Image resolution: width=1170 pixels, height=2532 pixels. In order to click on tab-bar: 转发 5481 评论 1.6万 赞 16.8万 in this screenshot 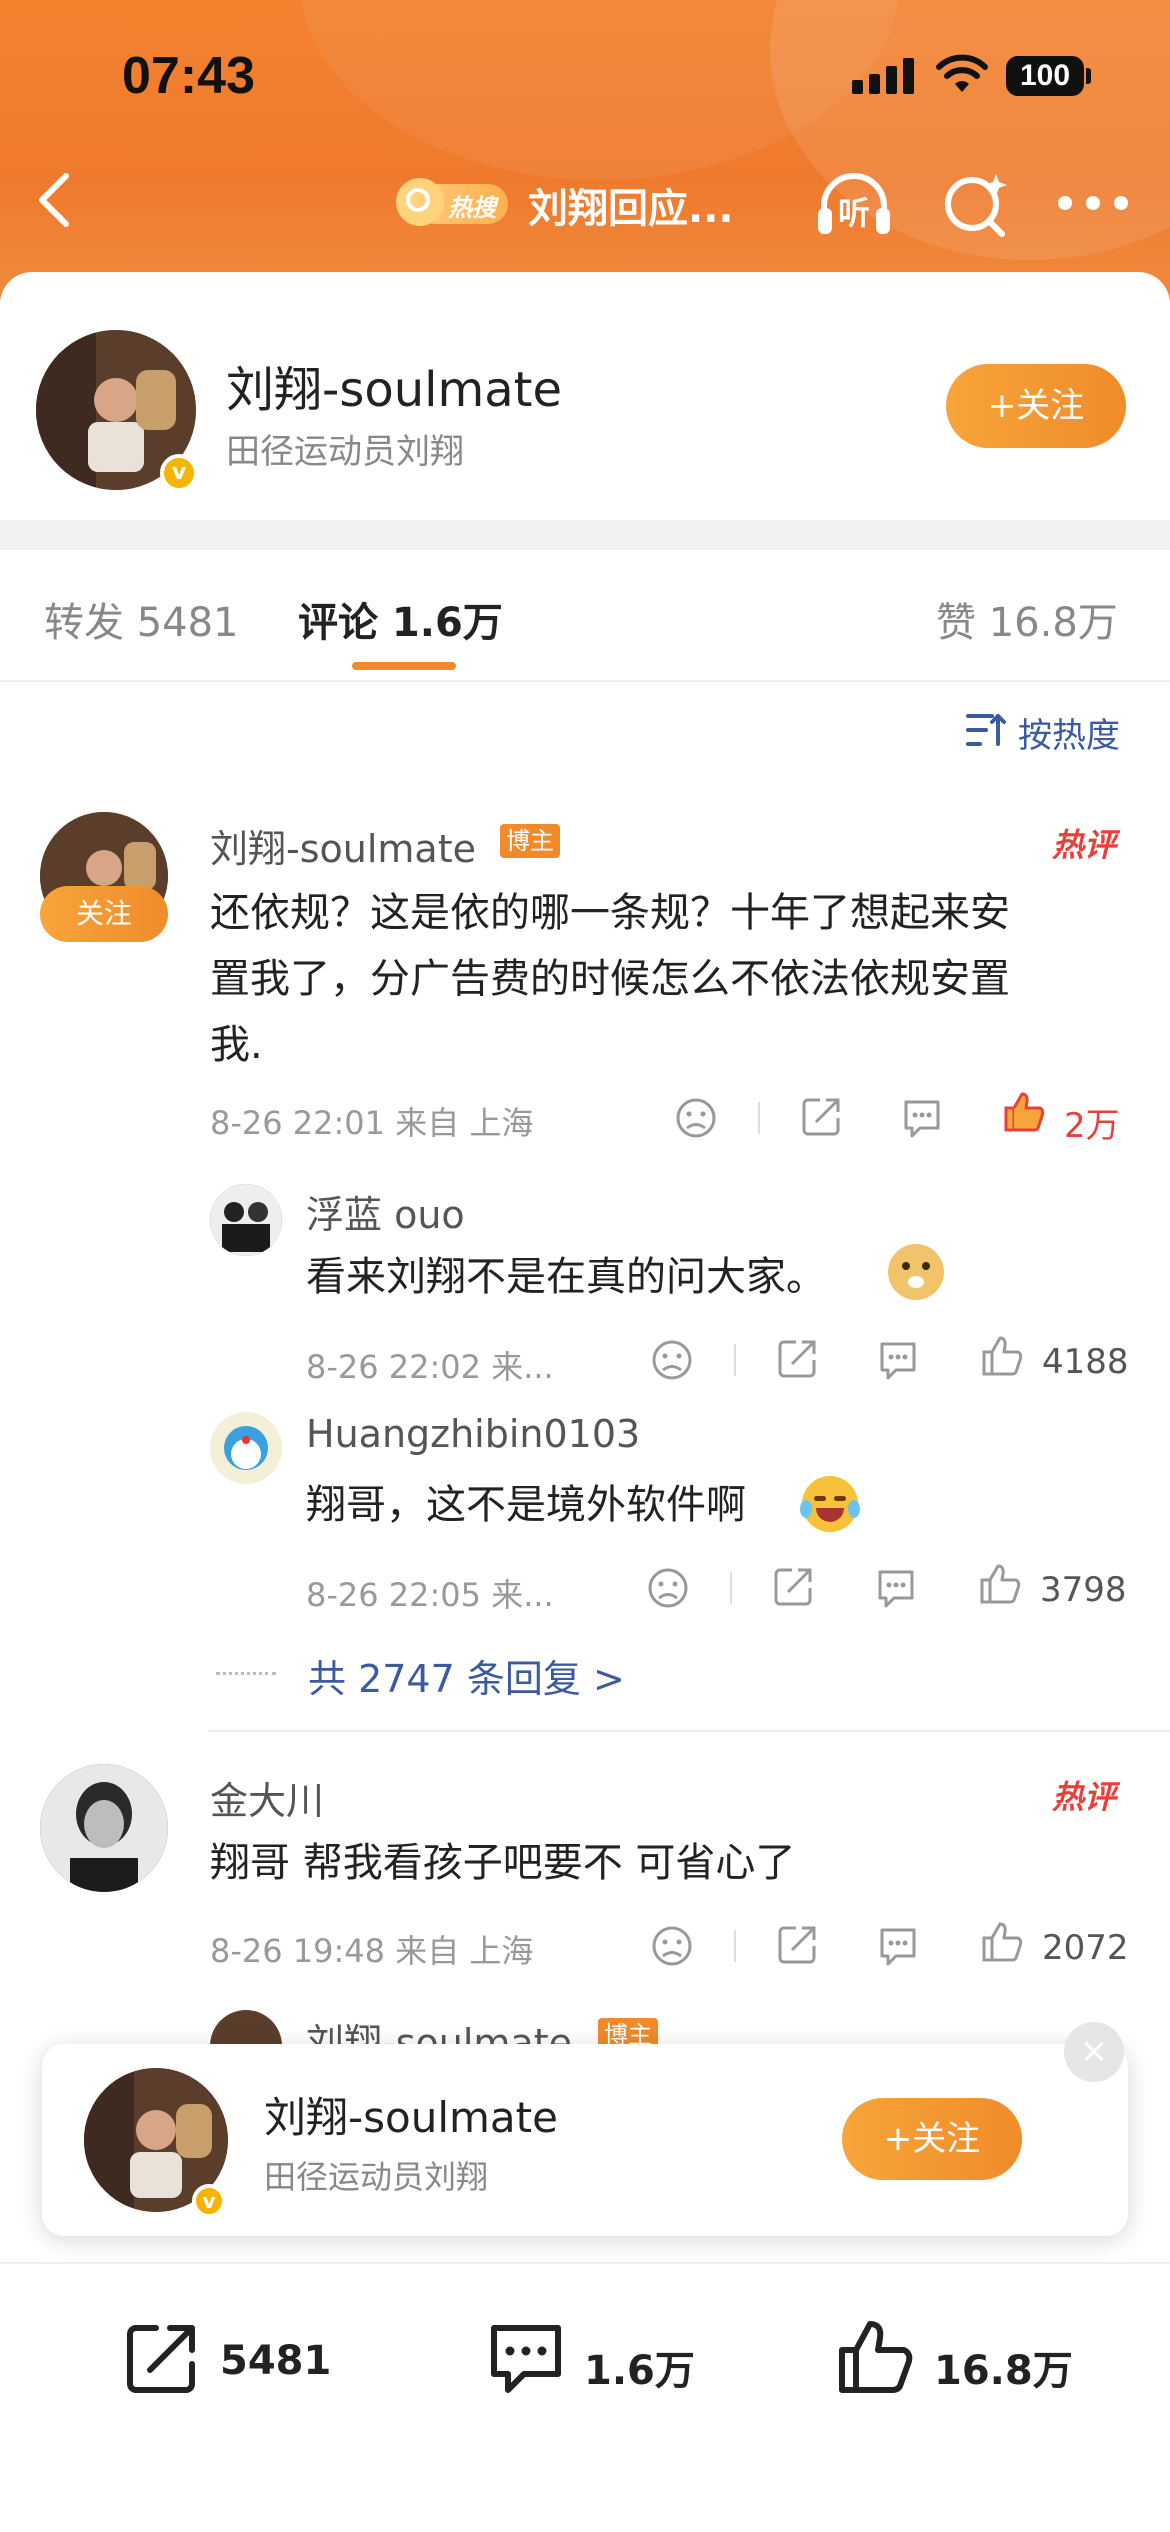, I will do `click(585, 616)`.